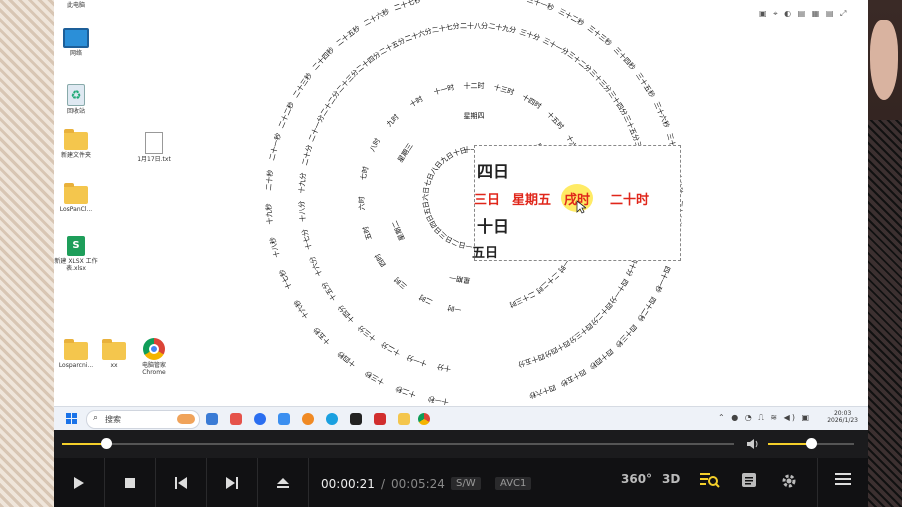 Image resolution: width=902 pixels, height=507 pixels. What do you see at coordinates (789, 444) in the screenshot?
I see `volume-fill` at bounding box center [789, 444].